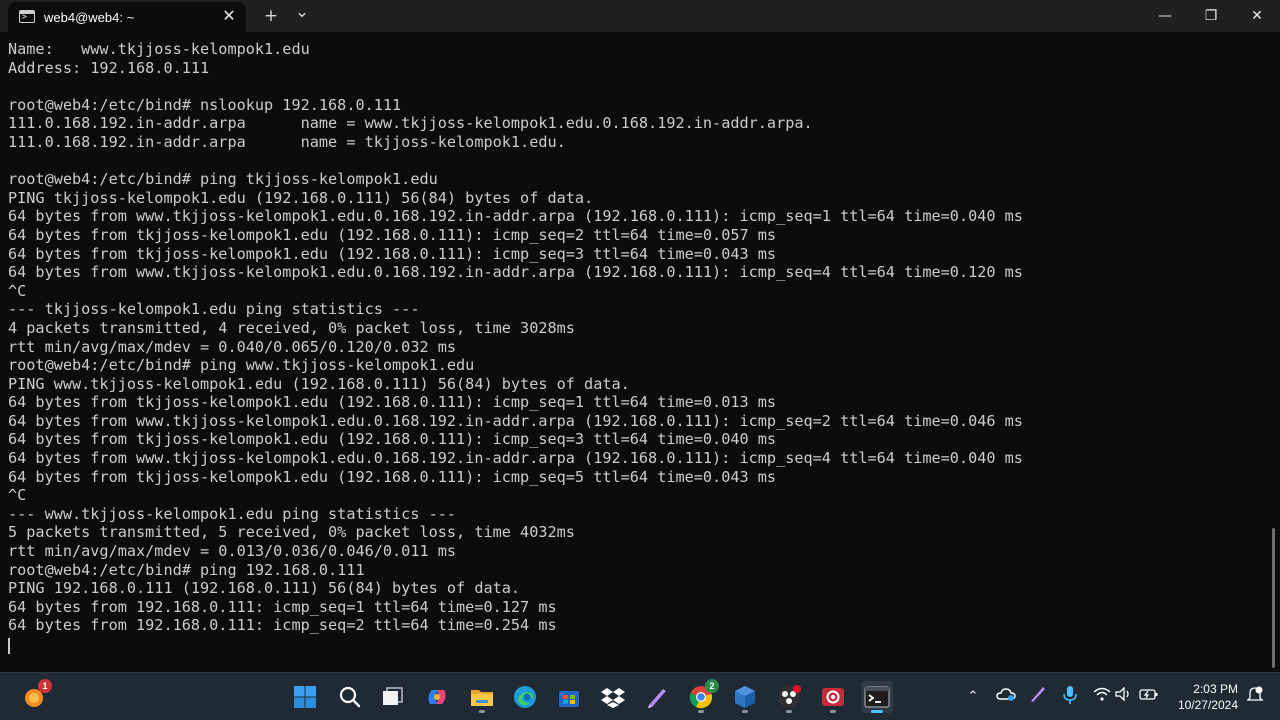  I want to click on notifications-button, so click(1255, 697).